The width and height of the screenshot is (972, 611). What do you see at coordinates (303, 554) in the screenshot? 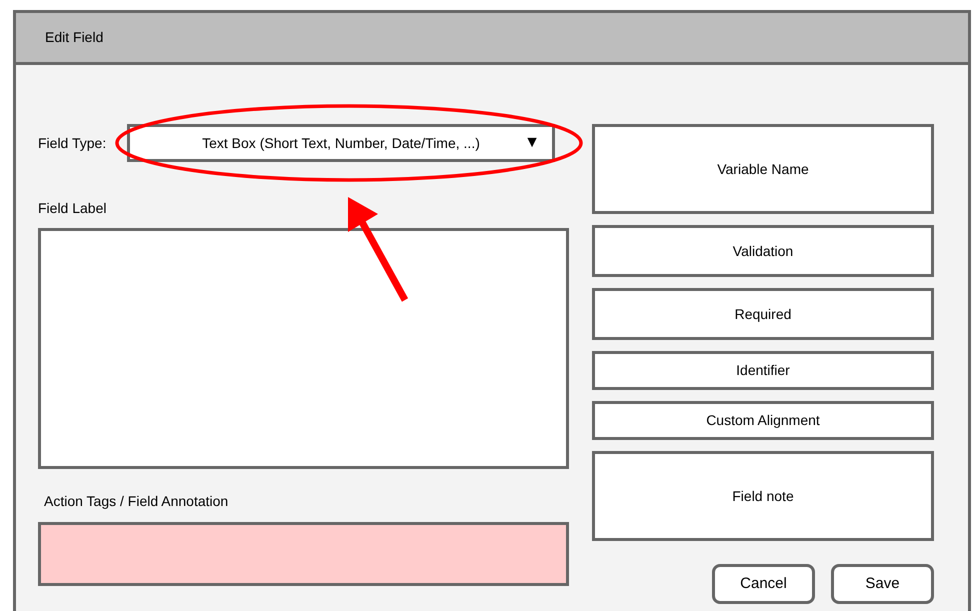
I see `annotation-field` at bounding box center [303, 554].